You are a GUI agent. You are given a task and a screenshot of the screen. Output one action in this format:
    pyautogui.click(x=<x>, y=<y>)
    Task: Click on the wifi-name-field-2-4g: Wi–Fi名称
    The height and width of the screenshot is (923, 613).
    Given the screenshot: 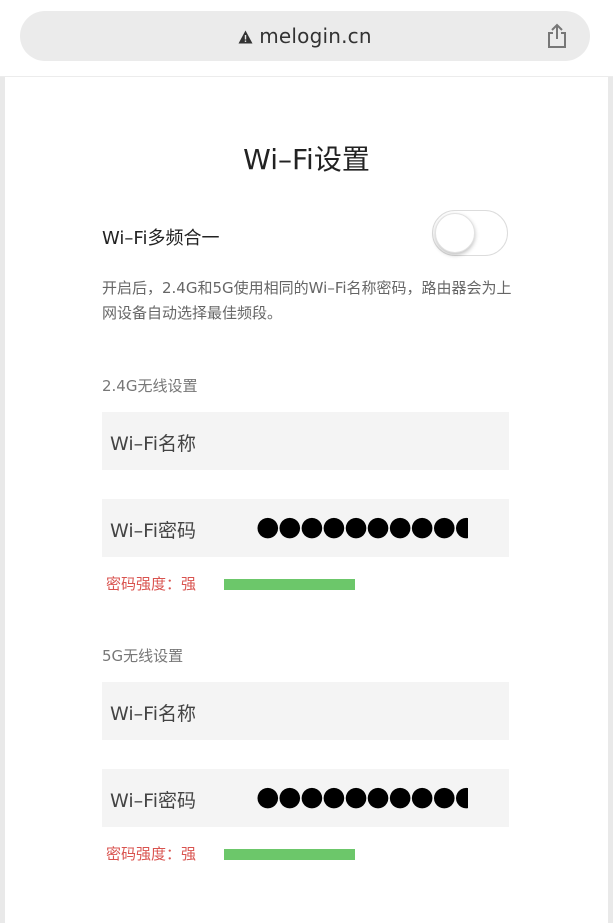 What is the action you would take?
    pyautogui.click(x=305, y=441)
    